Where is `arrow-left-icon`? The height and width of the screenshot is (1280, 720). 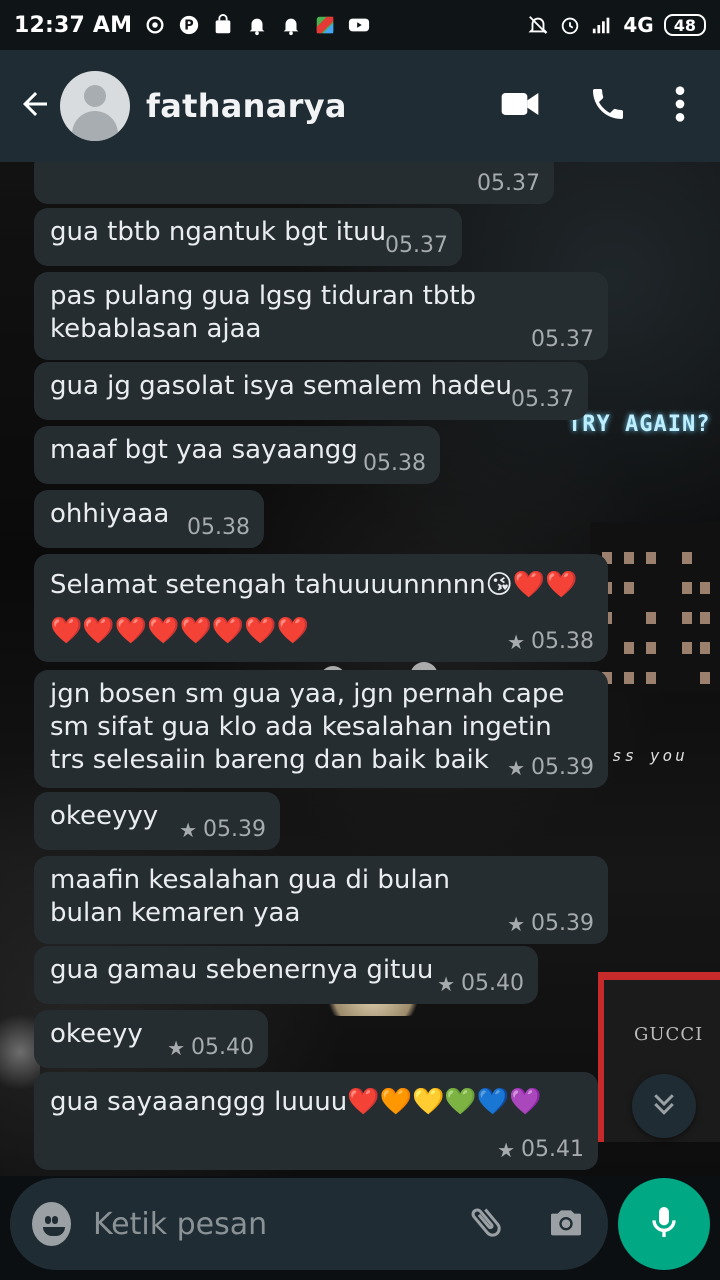 arrow-left-icon is located at coordinates (35, 106).